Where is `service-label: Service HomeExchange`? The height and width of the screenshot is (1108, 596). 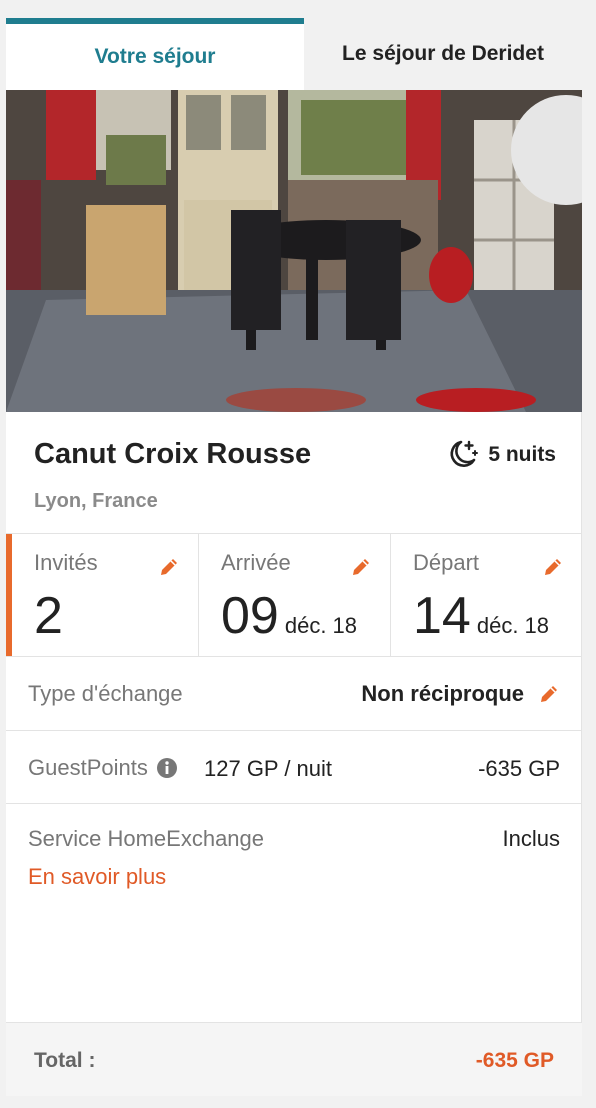
service-label: Service HomeExchange is located at coordinates (146, 838).